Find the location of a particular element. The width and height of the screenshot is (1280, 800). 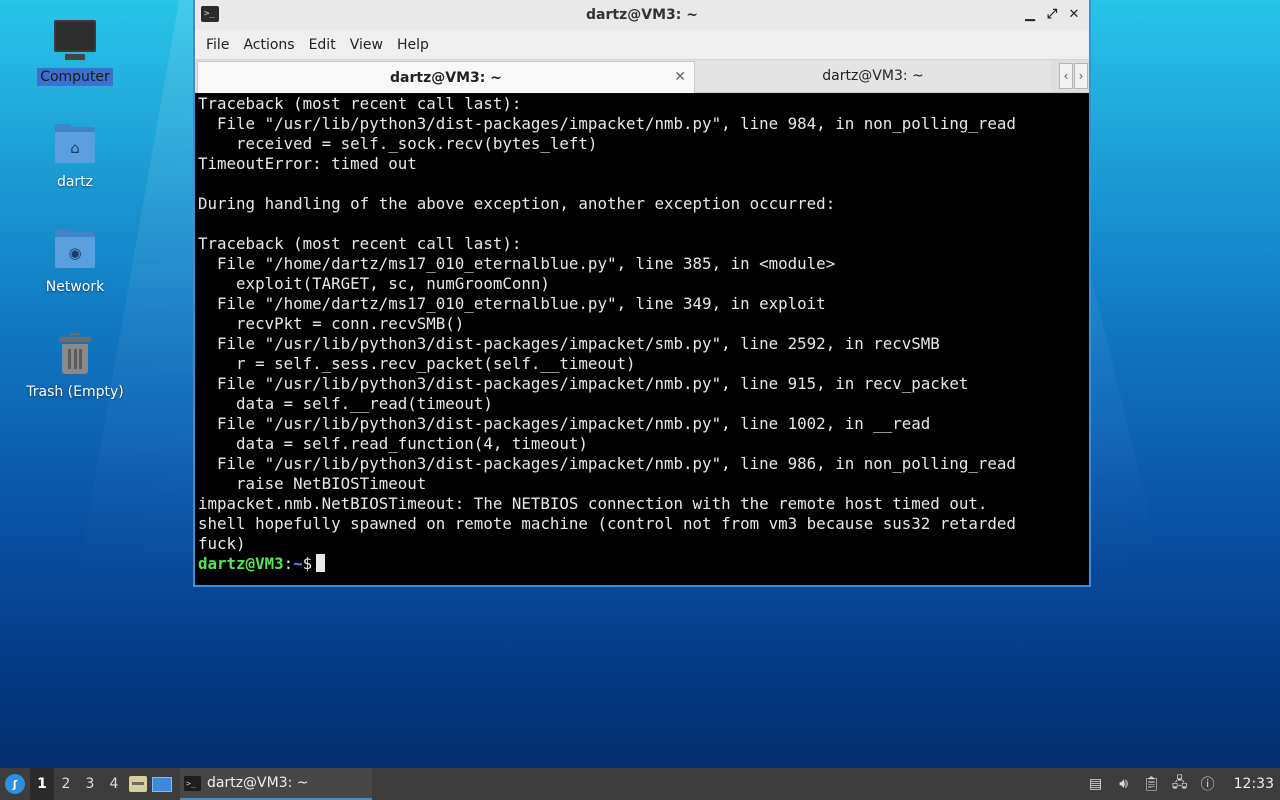

system-tray: ▤ 🔊︎ 📋︎ 🖧︎ ⓘ 12:33 is located at coordinates (1183, 784).